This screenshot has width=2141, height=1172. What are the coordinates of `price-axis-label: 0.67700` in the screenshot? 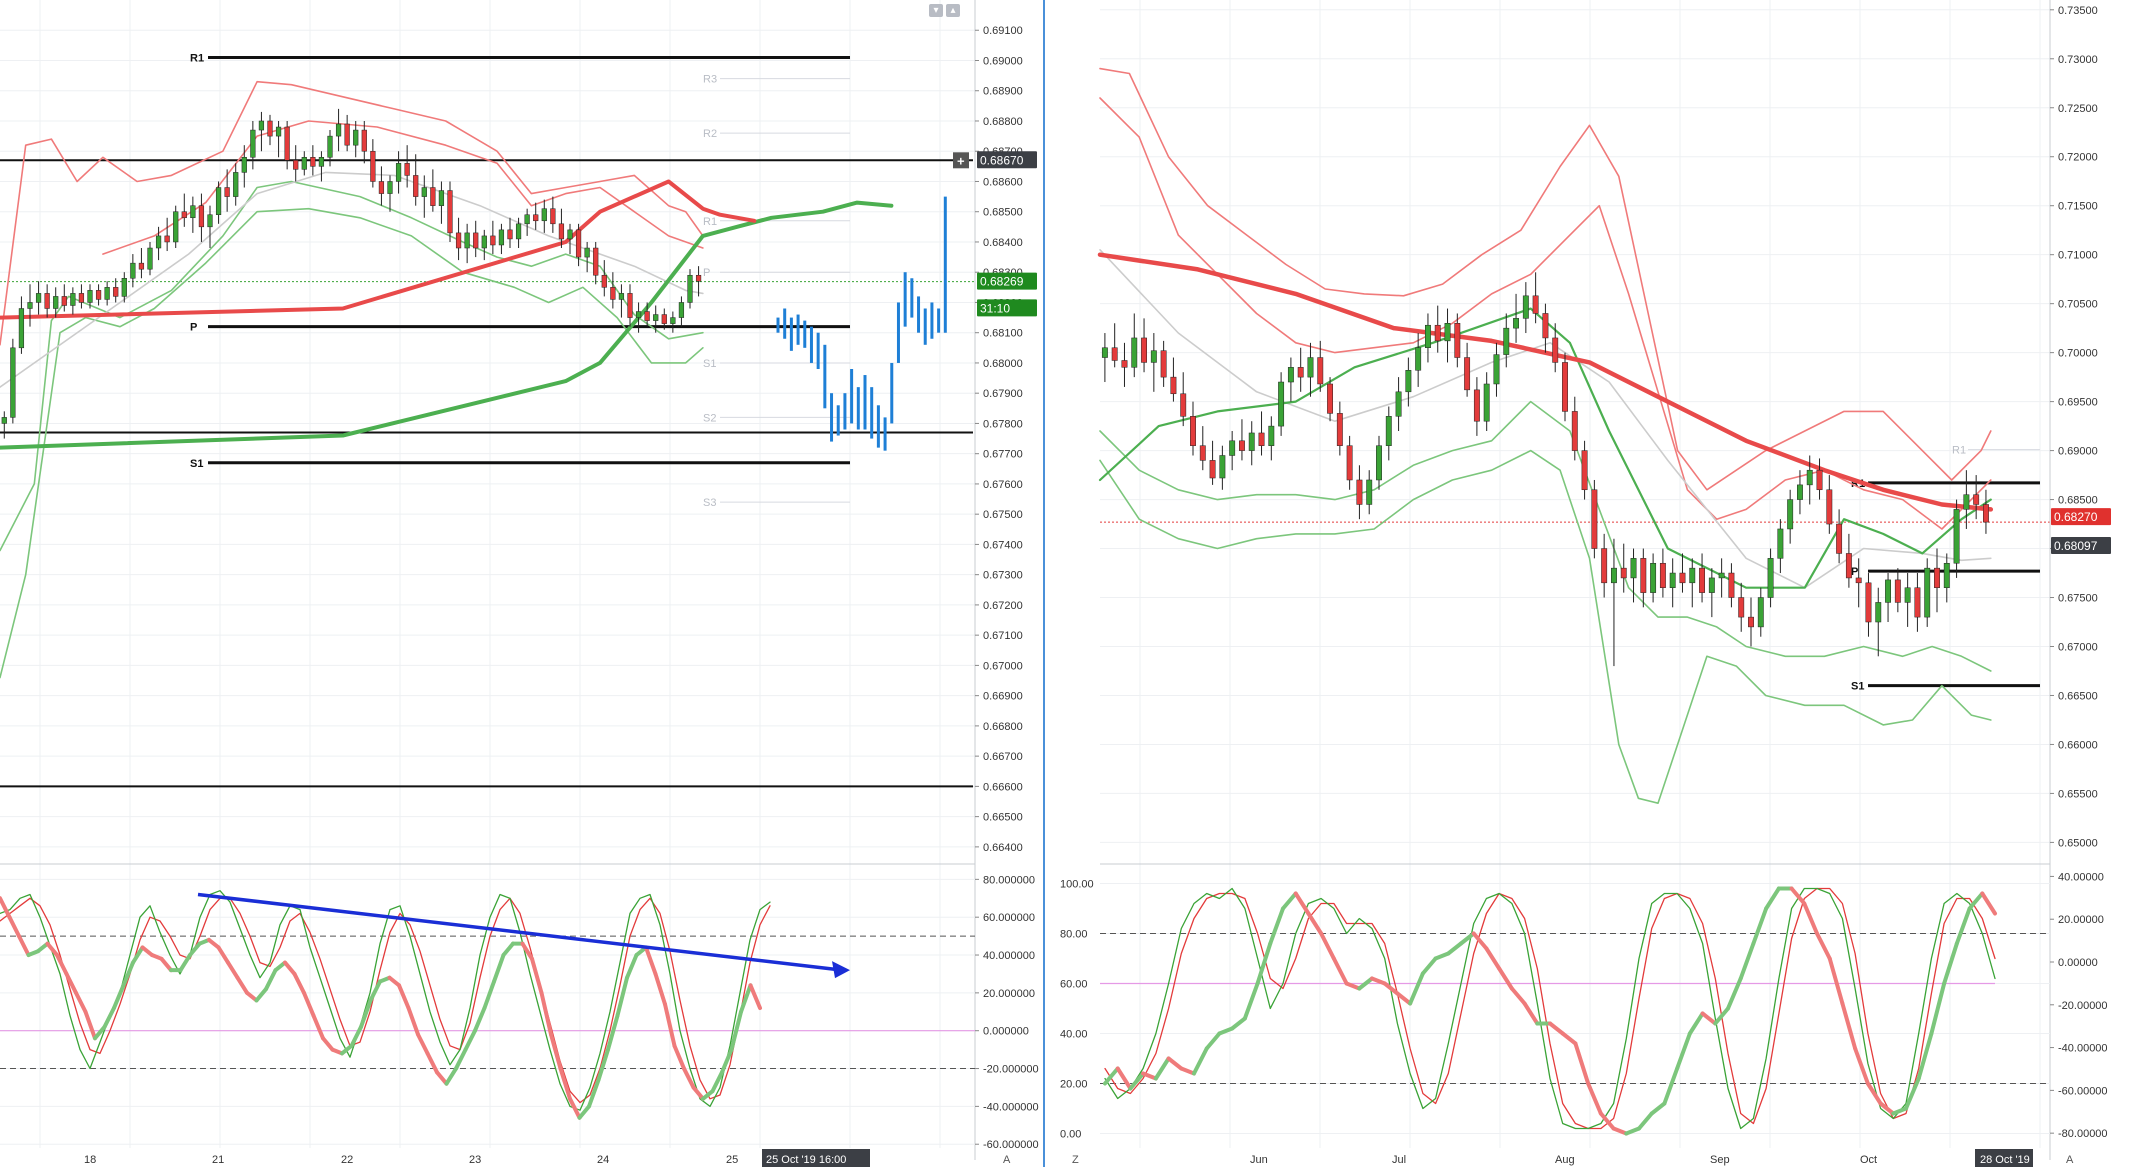 It's located at (1003, 455).